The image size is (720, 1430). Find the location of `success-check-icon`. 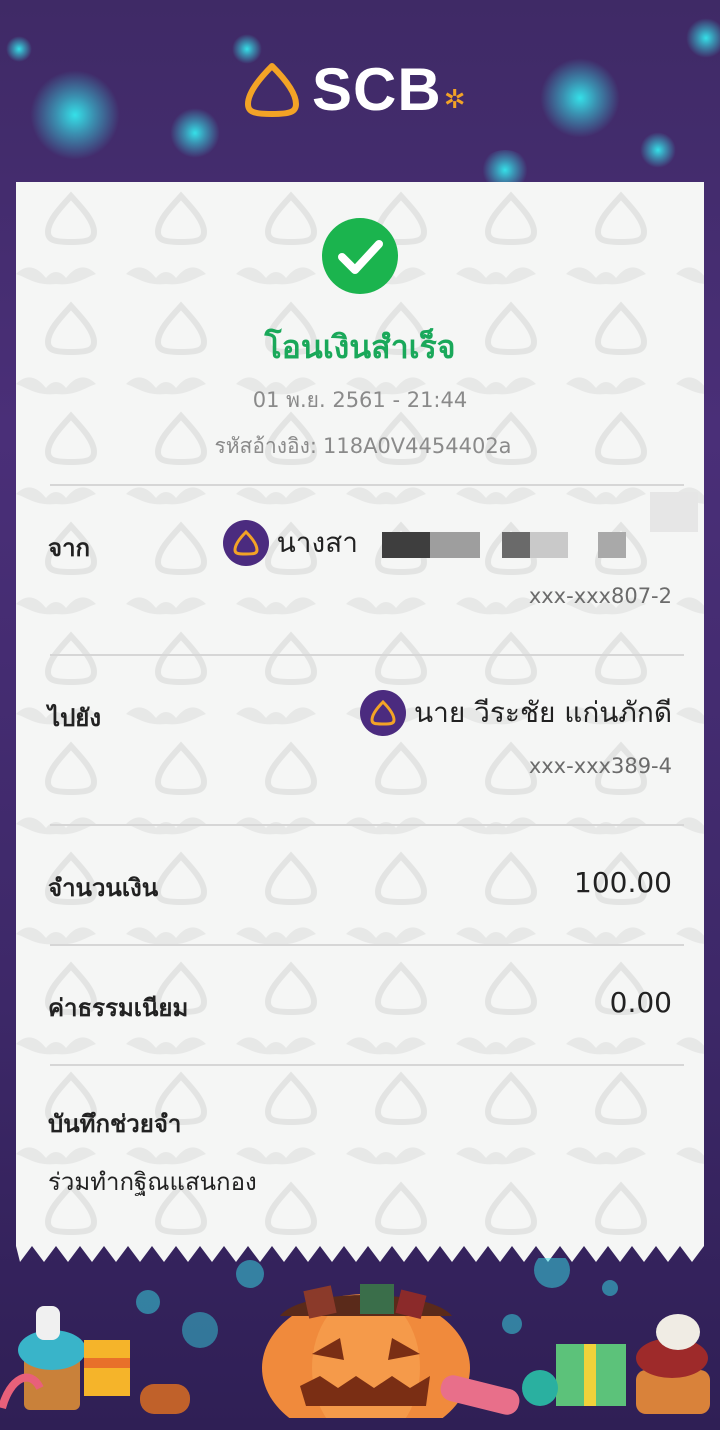

success-check-icon is located at coordinates (360, 256).